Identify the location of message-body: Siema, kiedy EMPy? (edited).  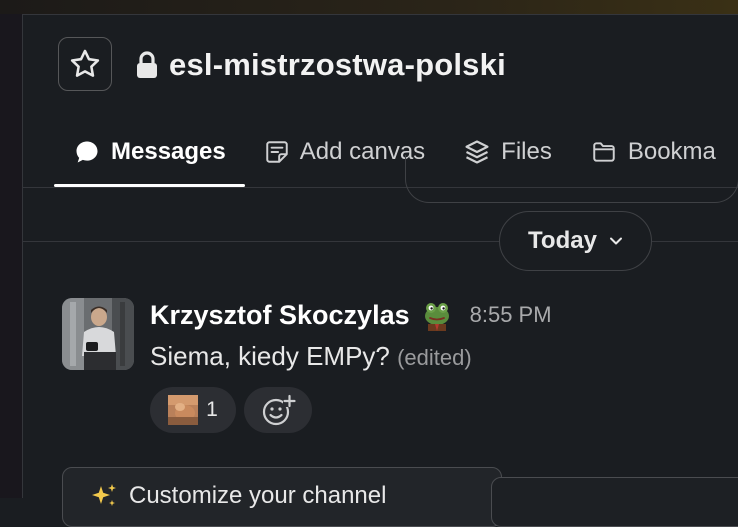
(311, 356).